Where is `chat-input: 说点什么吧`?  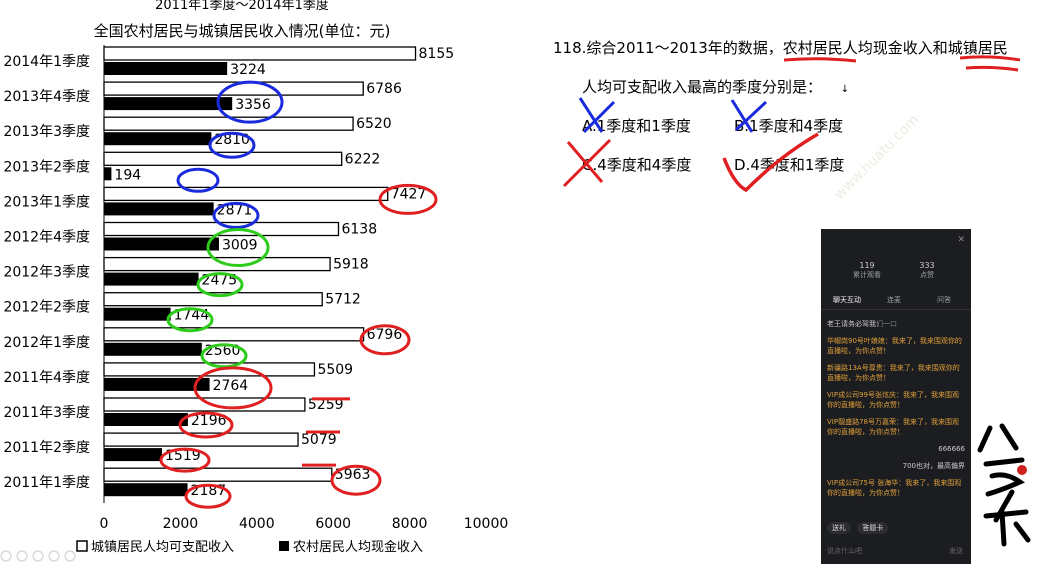
chat-input: 说点什么吧 is located at coordinates (844, 551).